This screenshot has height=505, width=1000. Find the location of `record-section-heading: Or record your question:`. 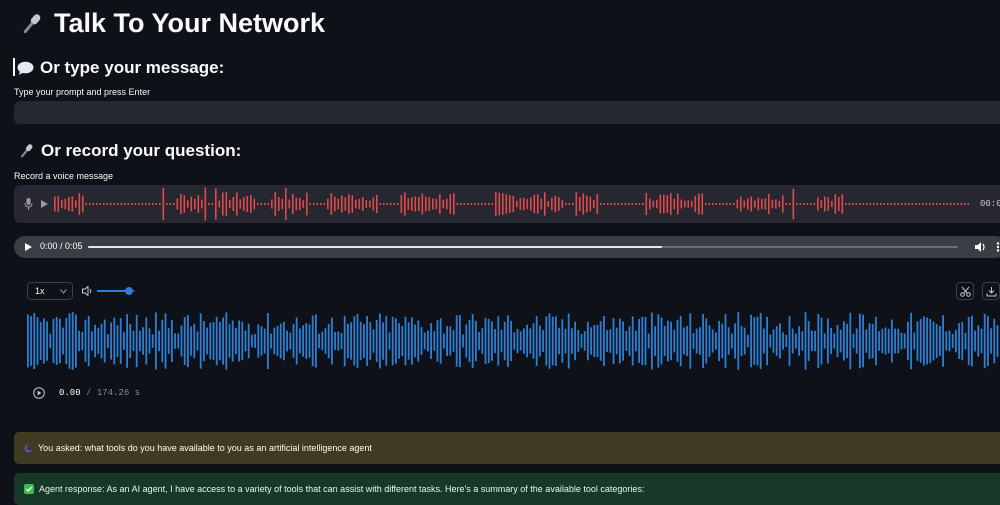

record-section-heading: Or record your question: is located at coordinates (129, 151).